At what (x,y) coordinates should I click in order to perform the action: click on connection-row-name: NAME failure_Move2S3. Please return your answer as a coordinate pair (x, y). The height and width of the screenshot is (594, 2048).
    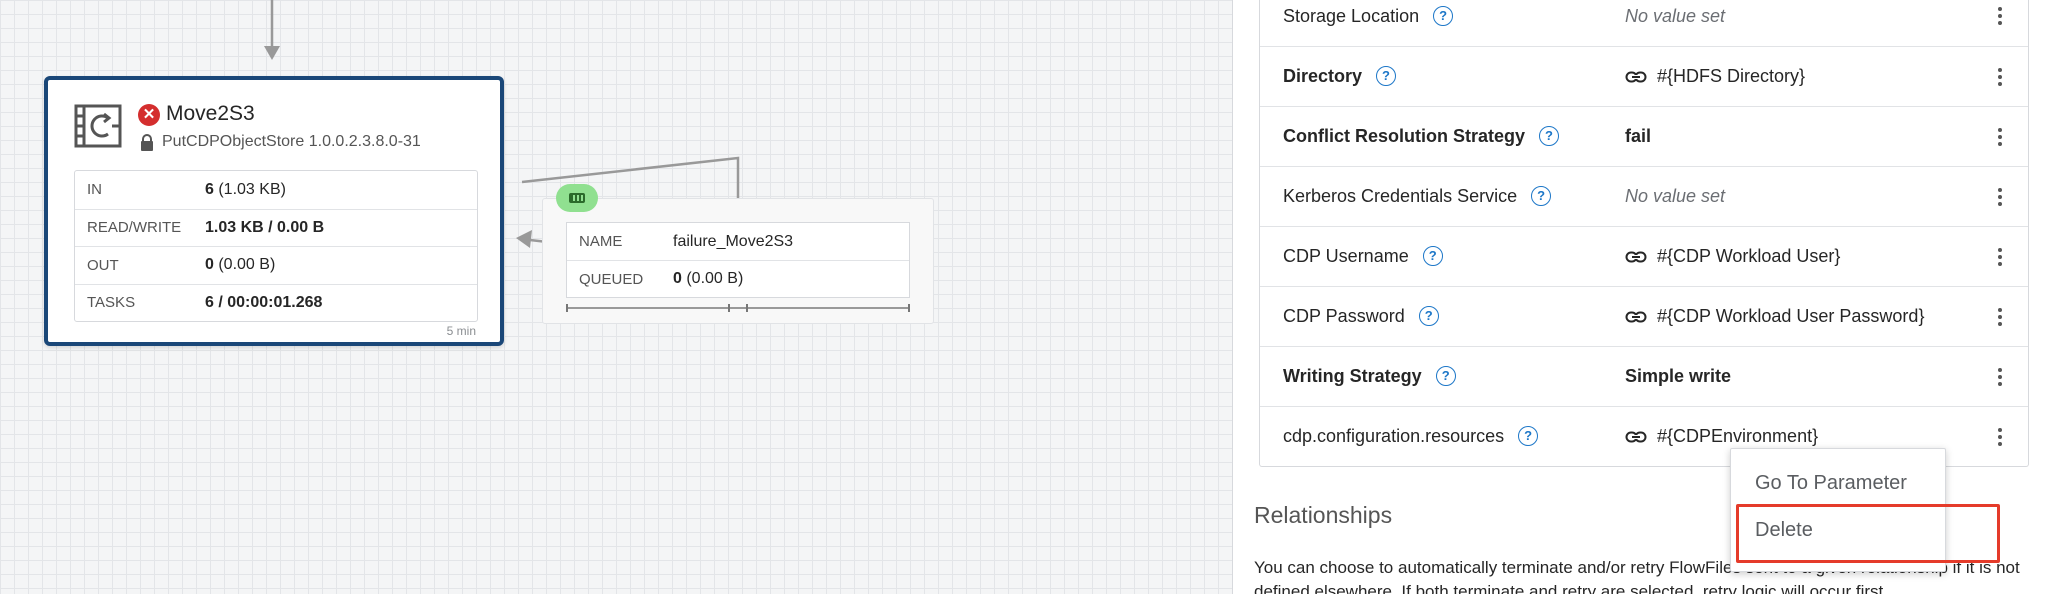
    Looking at the image, I should click on (738, 241).